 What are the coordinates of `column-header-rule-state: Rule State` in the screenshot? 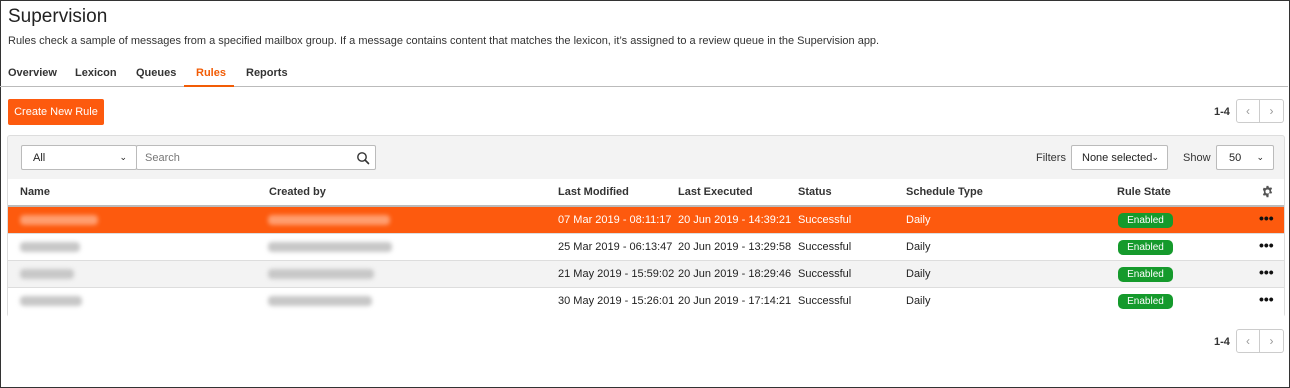 It's located at (1144, 192).